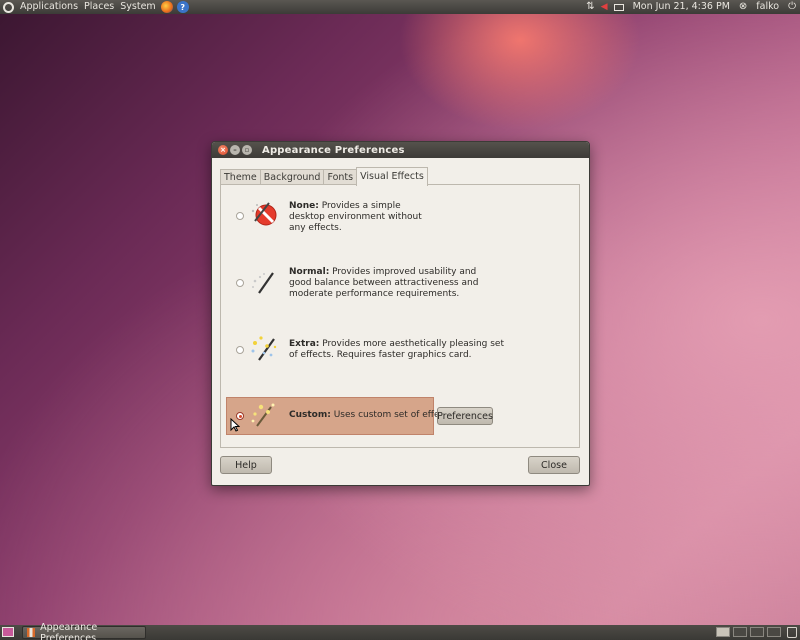 This screenshot has height=640, width=800. Describe the element at coordinates (792, 632) in the screenshot. I see `trash-icon` at that location.